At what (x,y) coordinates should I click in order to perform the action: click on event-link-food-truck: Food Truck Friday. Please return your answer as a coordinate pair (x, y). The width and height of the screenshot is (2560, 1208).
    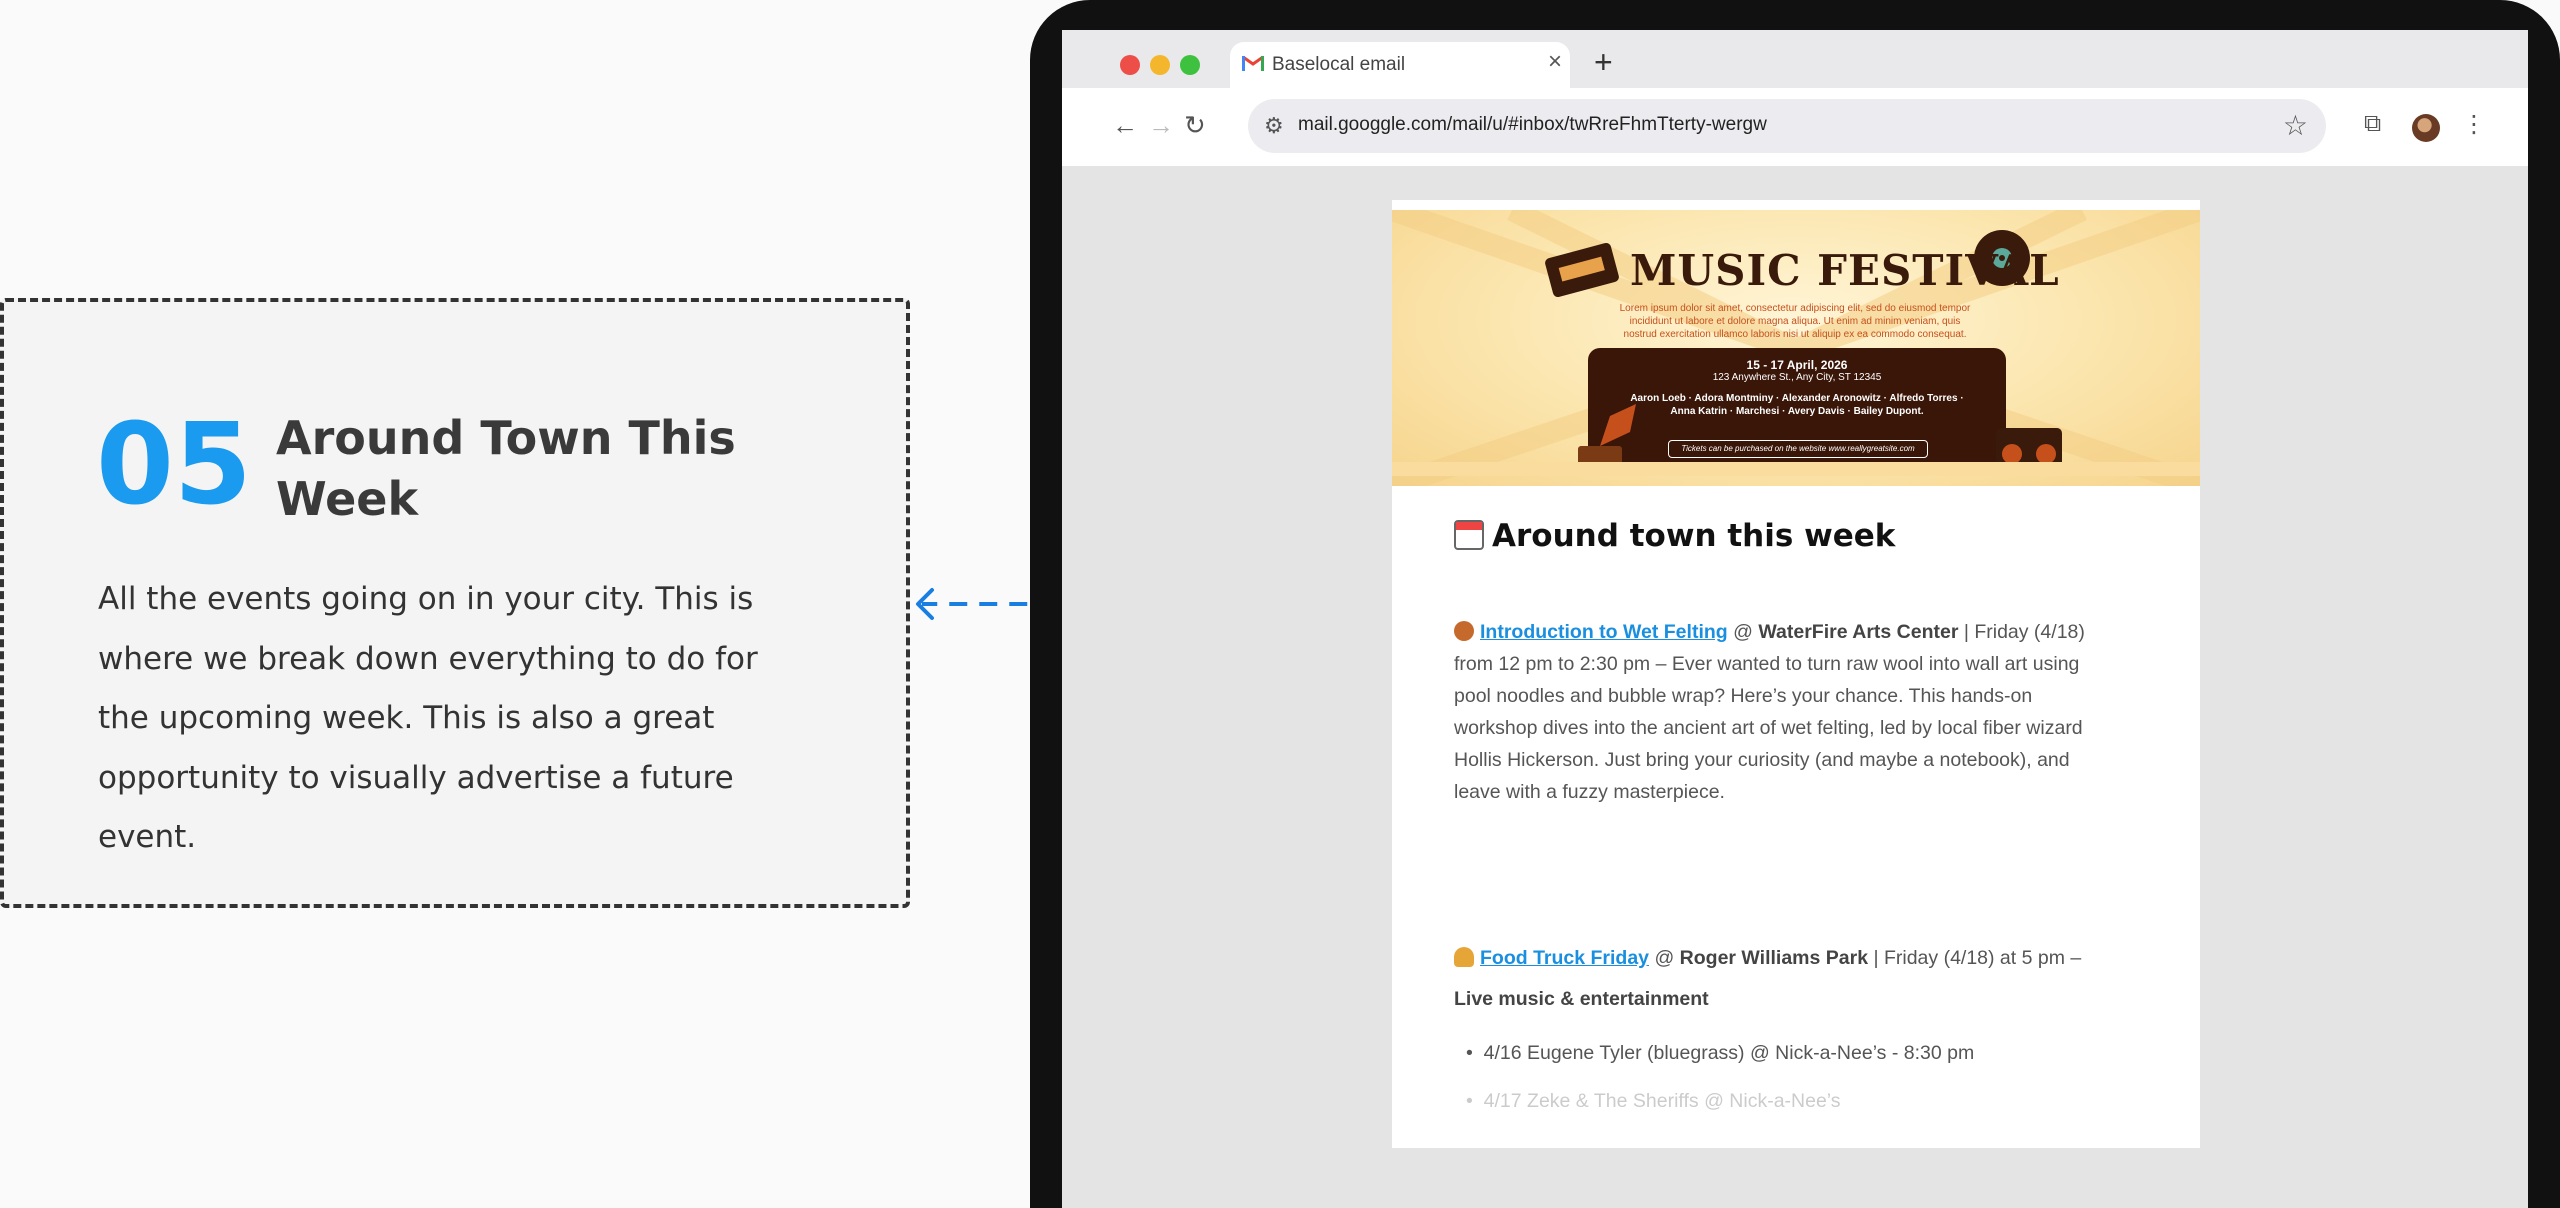
    Looking at the image, I should click on (1564, 958).